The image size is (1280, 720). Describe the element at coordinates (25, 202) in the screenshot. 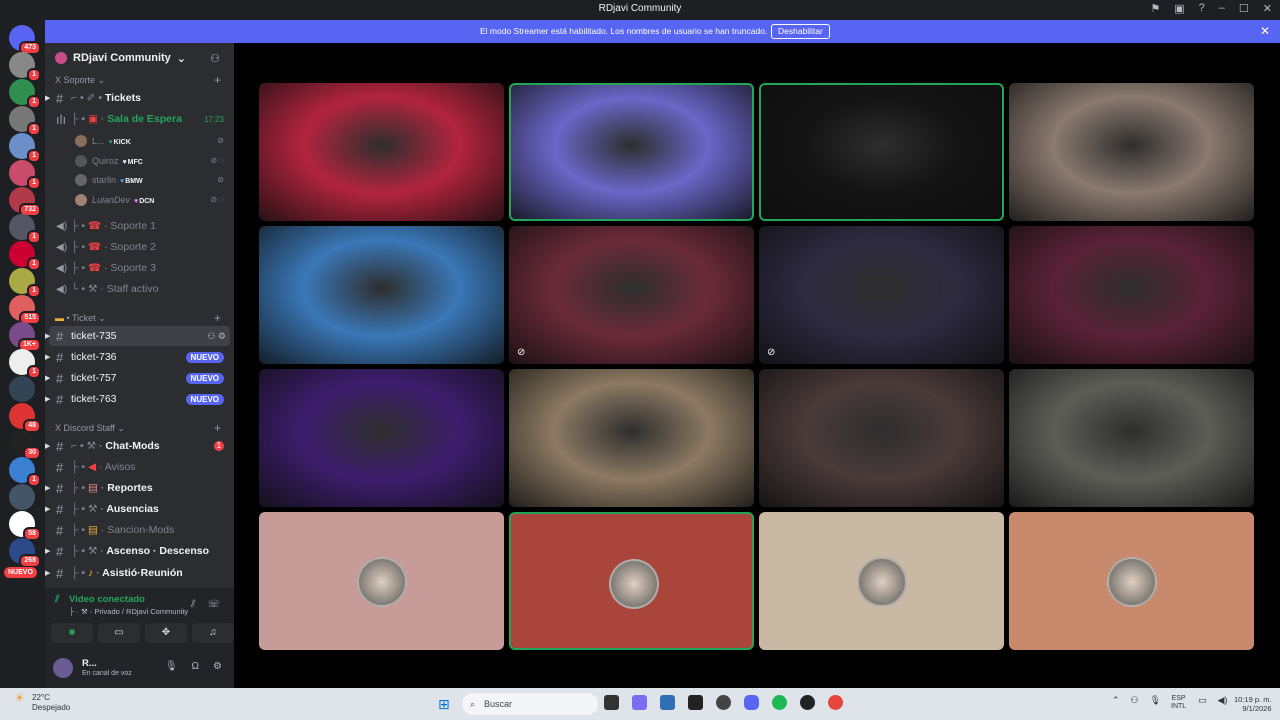

I see `server-icon: 732` at that location.